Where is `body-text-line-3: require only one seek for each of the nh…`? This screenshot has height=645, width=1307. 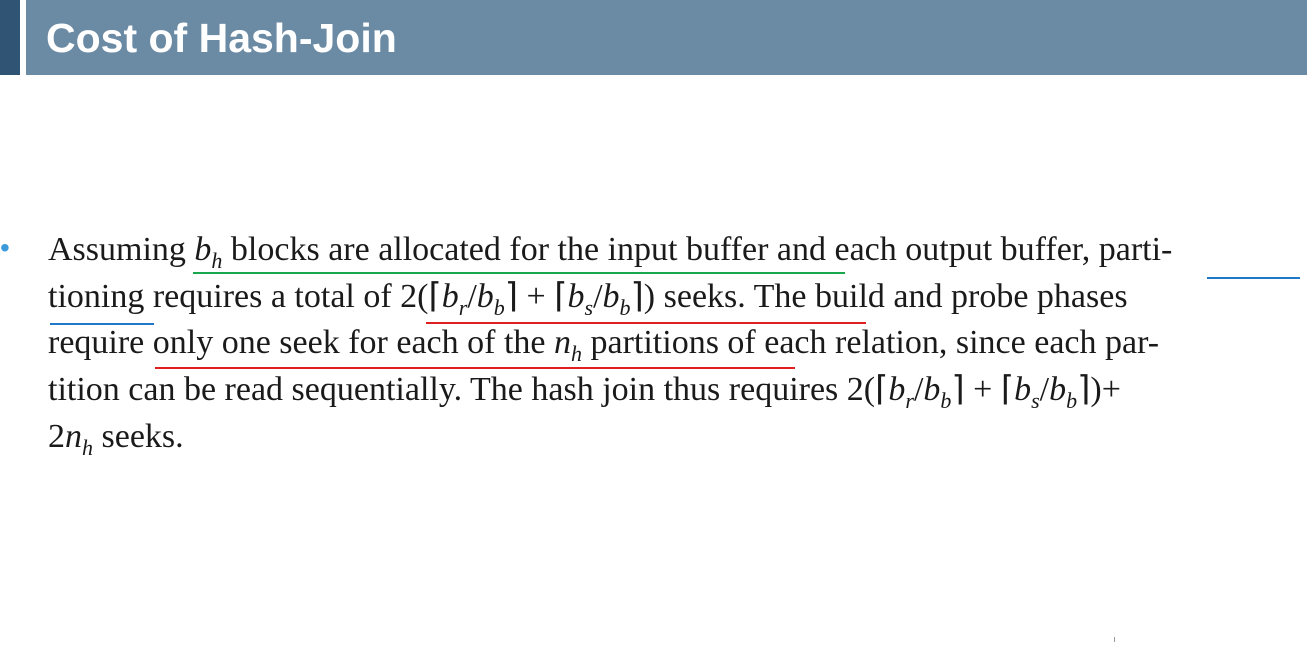
body-text-line-3: require only one seek for each of the nh… is located at coordinates (604, 344).